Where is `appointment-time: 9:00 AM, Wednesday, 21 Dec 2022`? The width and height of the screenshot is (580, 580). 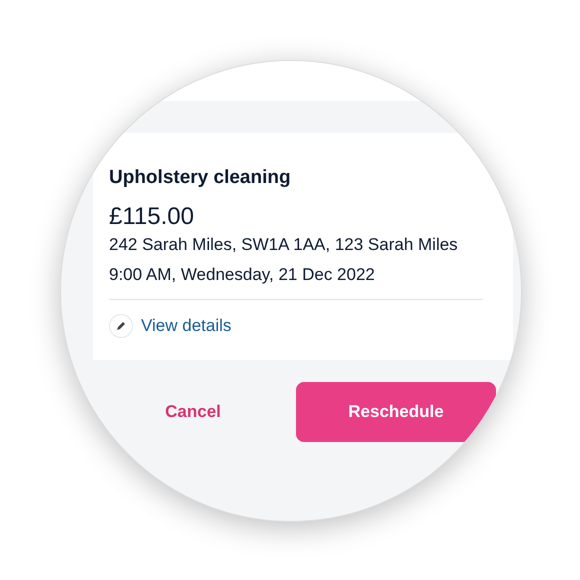 appointment-time: 9:00 AM, Wednesday, 21 Dec 2022 is located at coordinates (242, 275).